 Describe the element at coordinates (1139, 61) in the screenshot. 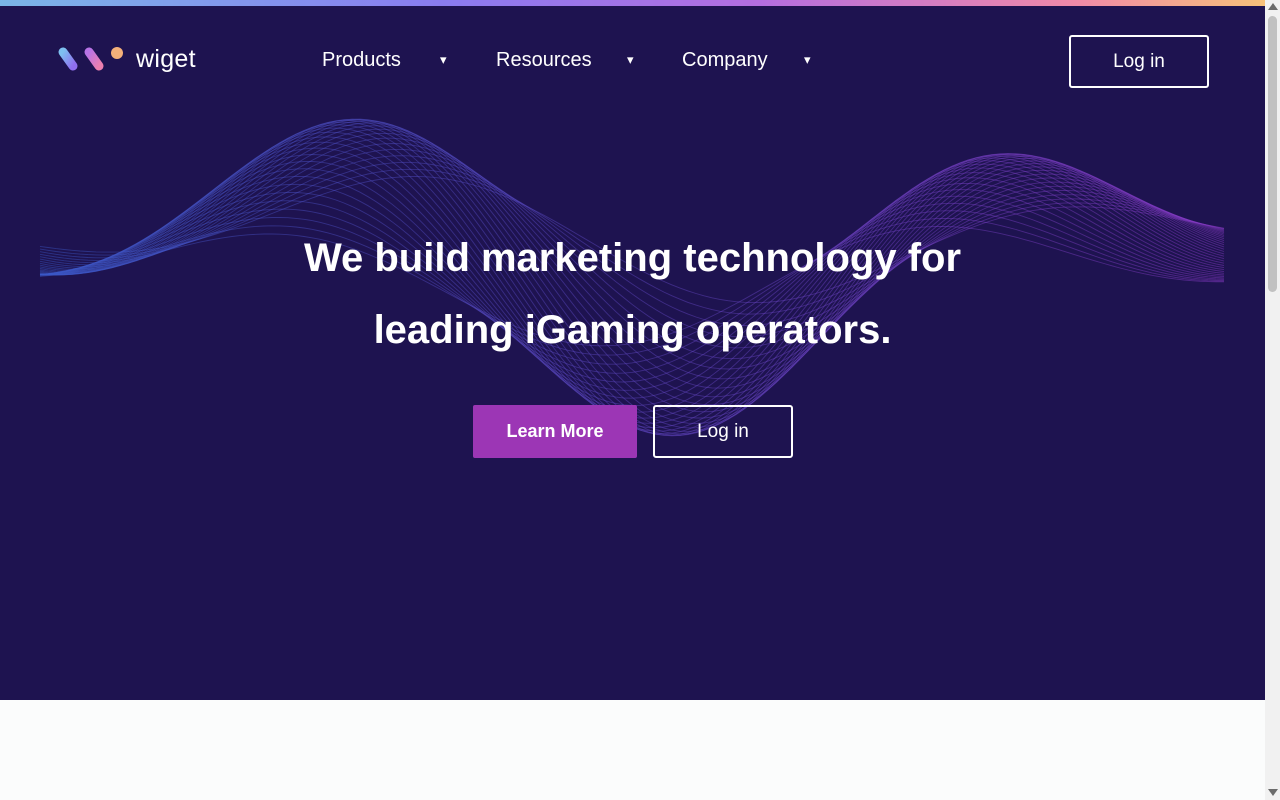

I see `header-login-button: Log in` at that location.